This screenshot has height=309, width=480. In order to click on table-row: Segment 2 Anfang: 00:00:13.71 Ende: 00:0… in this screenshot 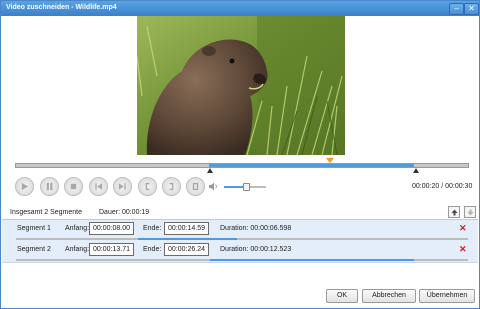, I will do `click(240, 252)`.